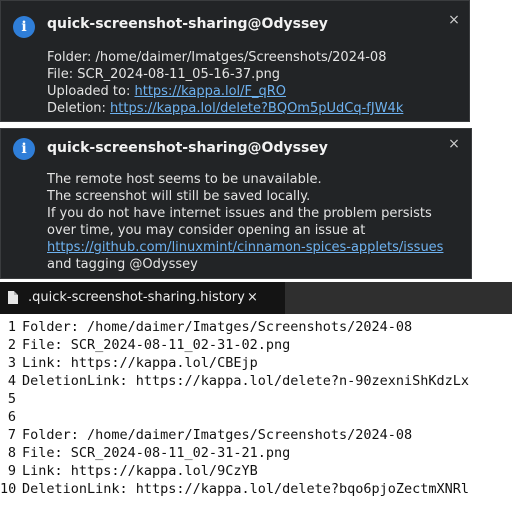 The height and width of the screenshot is (512, 512). What do you see at coordinates (11, 381) in the screenshot?
I see `line-number: 4` at bounding box center [11, 381].